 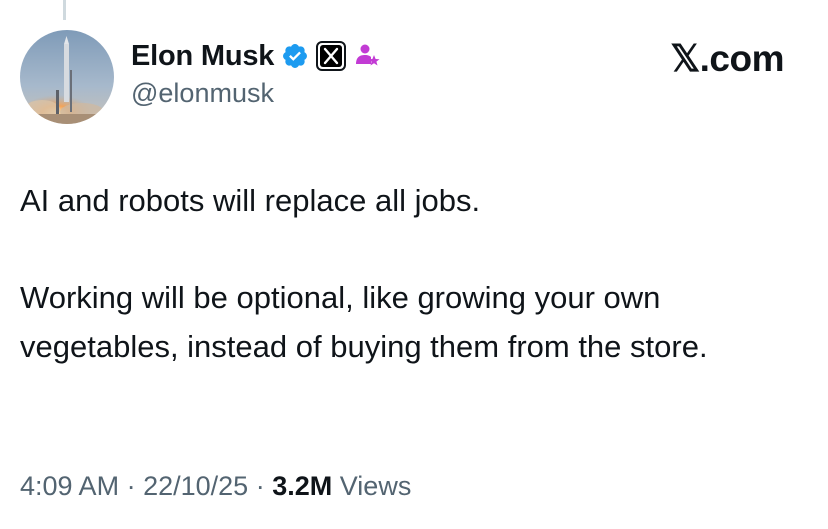 What do you see at coordinates (375, 486) in the screenshot?
I see `views-label: Views` at bounding box center [375, 486].